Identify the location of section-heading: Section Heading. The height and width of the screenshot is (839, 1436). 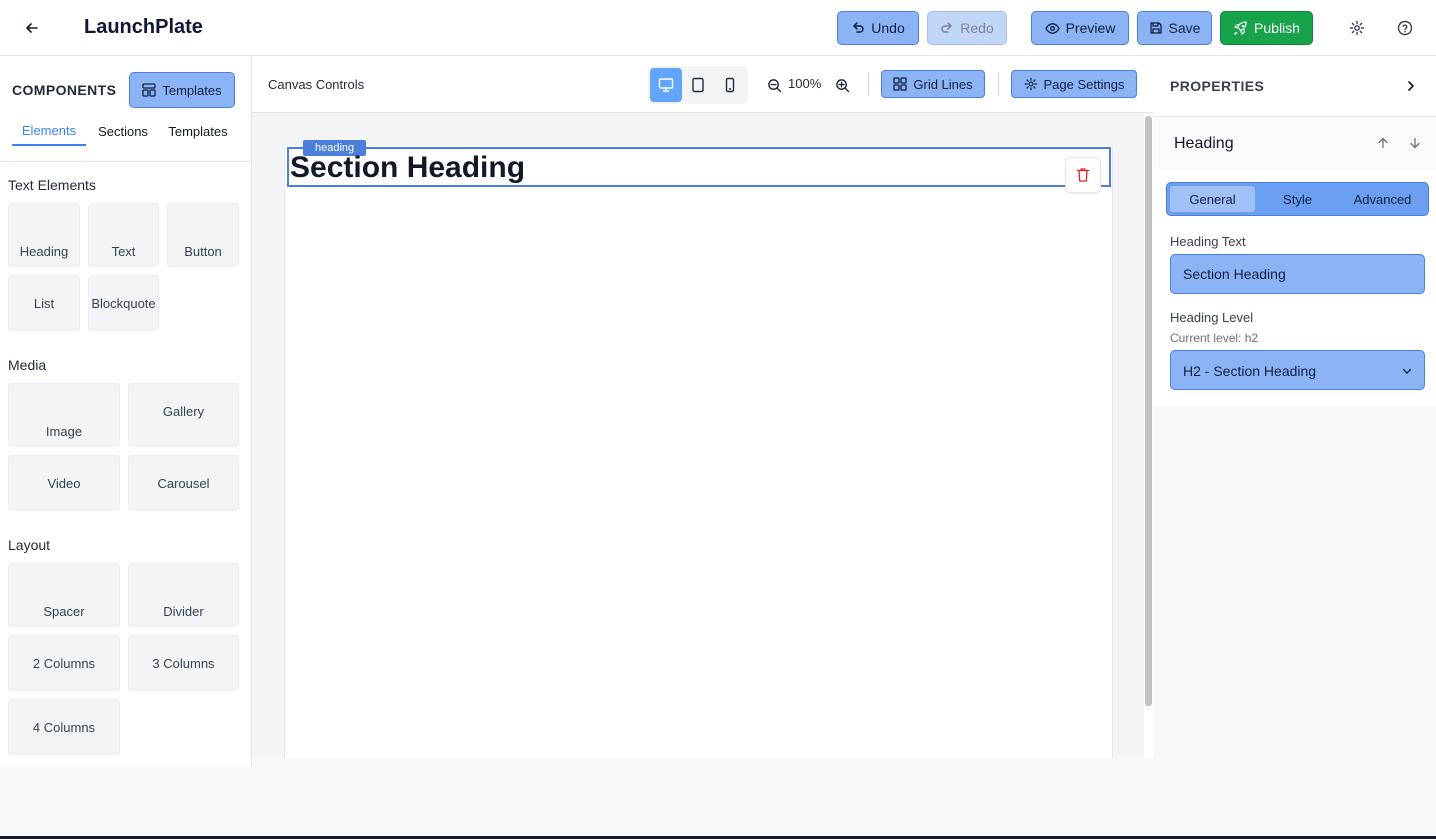
(407, 168).